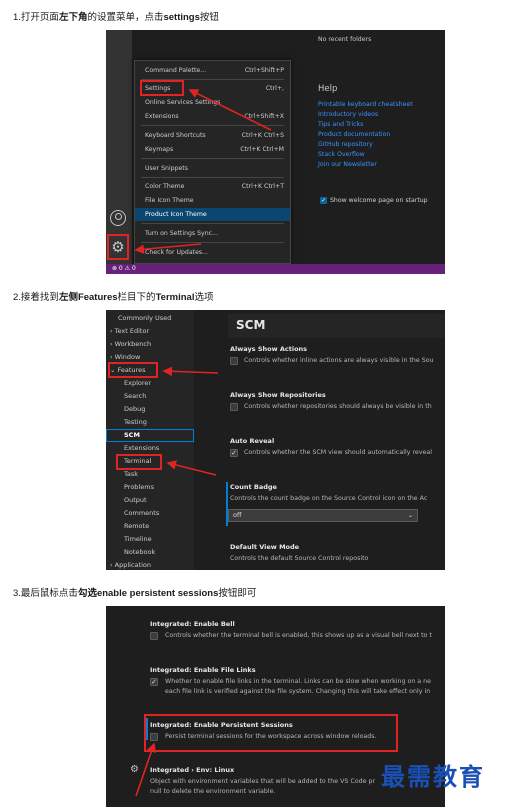  What do you see at coordinates (433, 776) in the screenshot?
I see `watermark-logo: 最需教育` at bounding box center [433, 776].